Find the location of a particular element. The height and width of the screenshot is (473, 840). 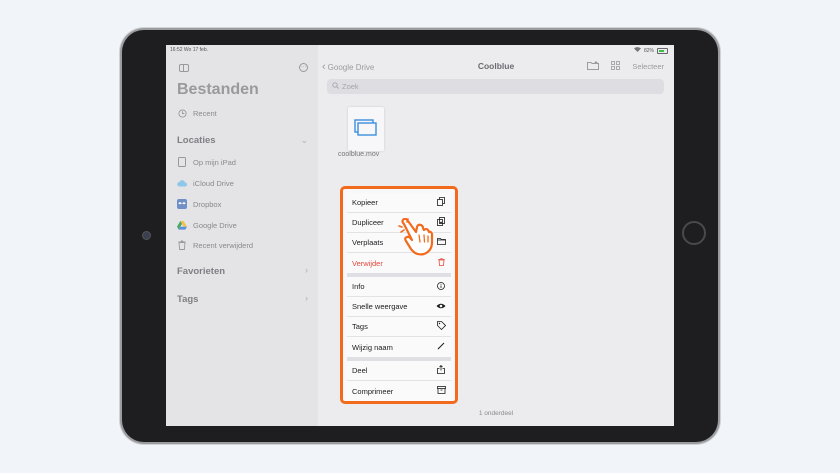

video-file-icon is located at coordinates (365, 127).